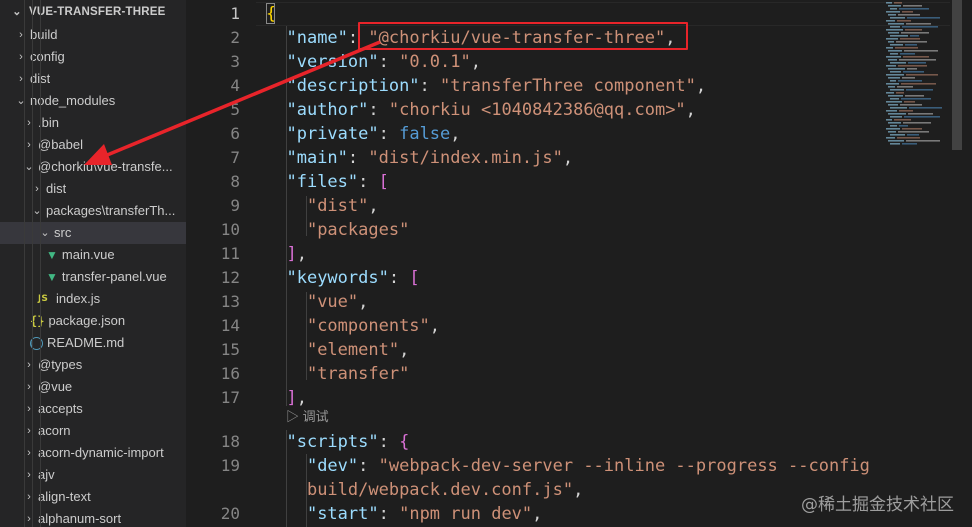 The height and width of the screenshot is (527, 972). Describe the element at coordinates (918, 80) in the screenshot. I see `minimap` at that location.